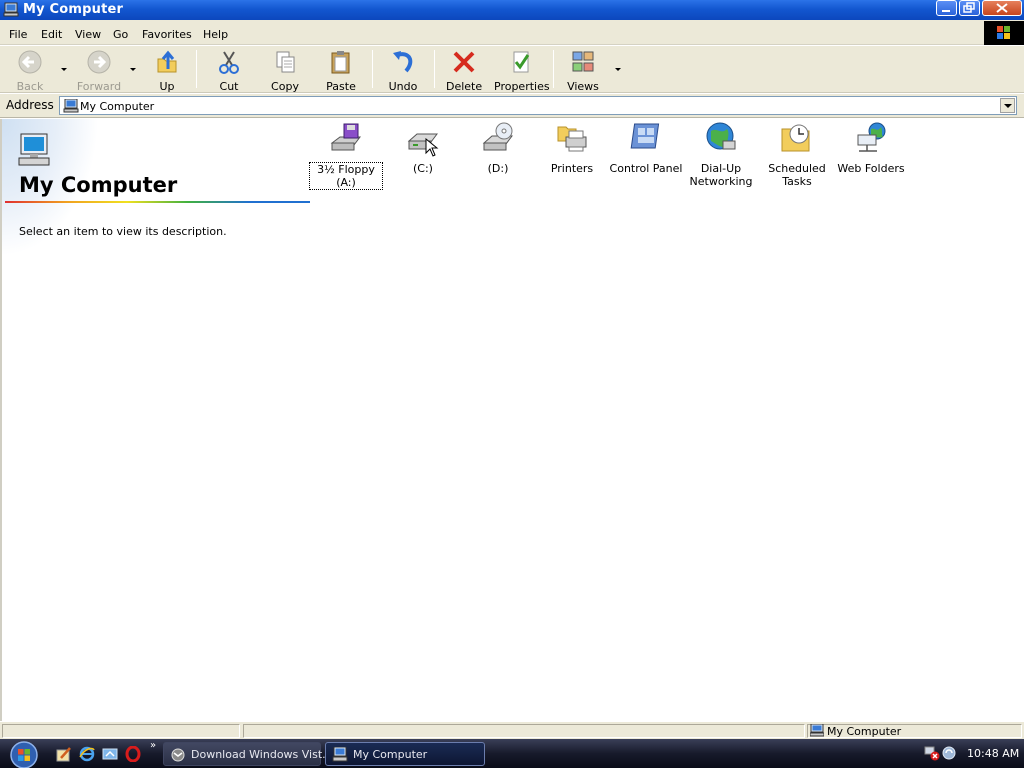 The width and height of the screenshot is (1024, 768). Describe the element at coordinates (229, 86) in the screenshot. I see `cut-label: Cut` at that location.